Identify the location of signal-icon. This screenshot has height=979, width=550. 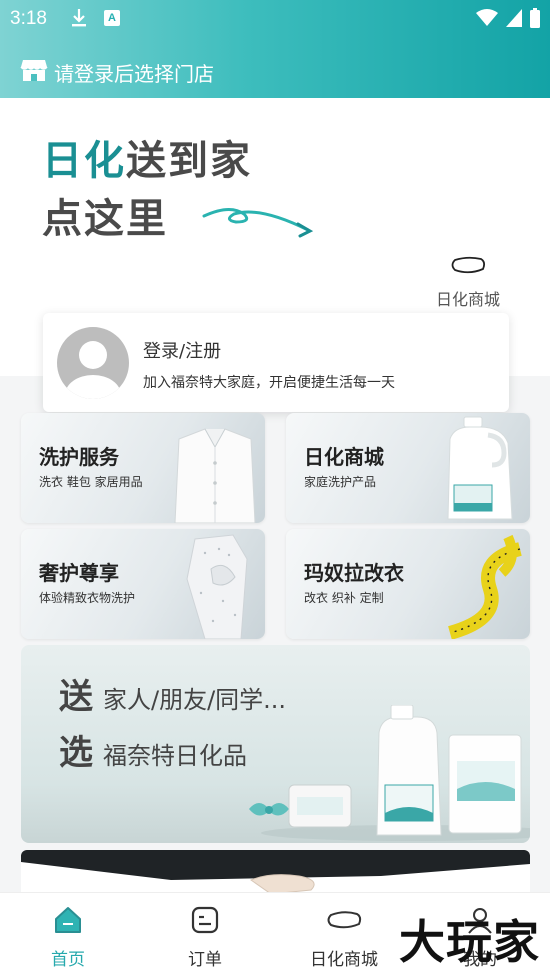
(514, 18).